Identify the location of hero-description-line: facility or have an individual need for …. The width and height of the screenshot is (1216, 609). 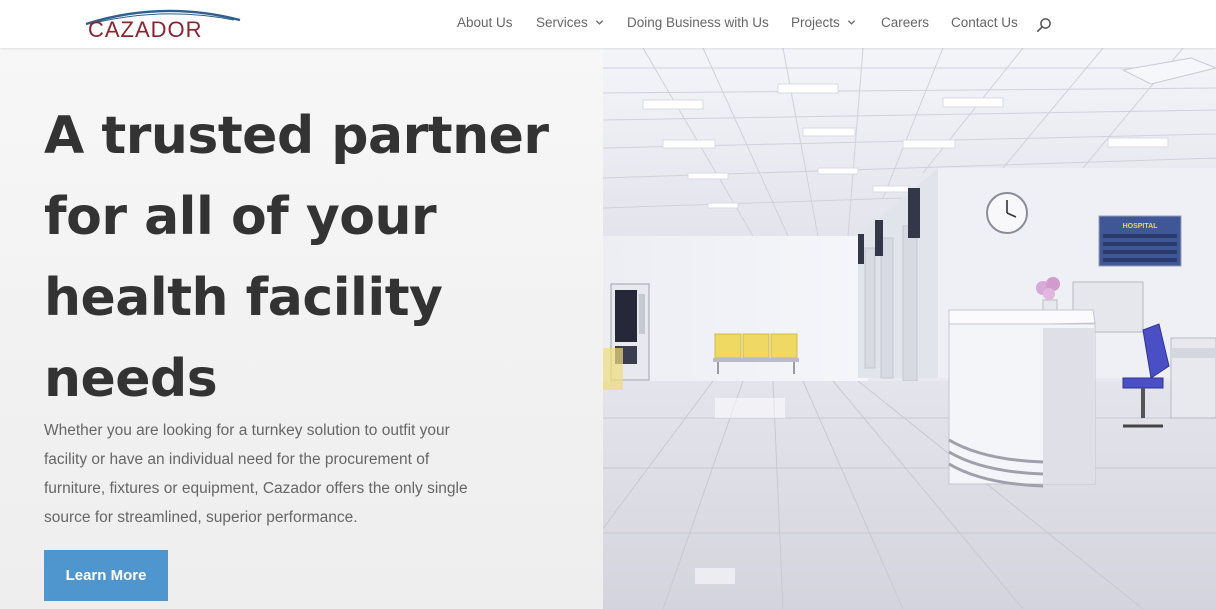
(237, 459).